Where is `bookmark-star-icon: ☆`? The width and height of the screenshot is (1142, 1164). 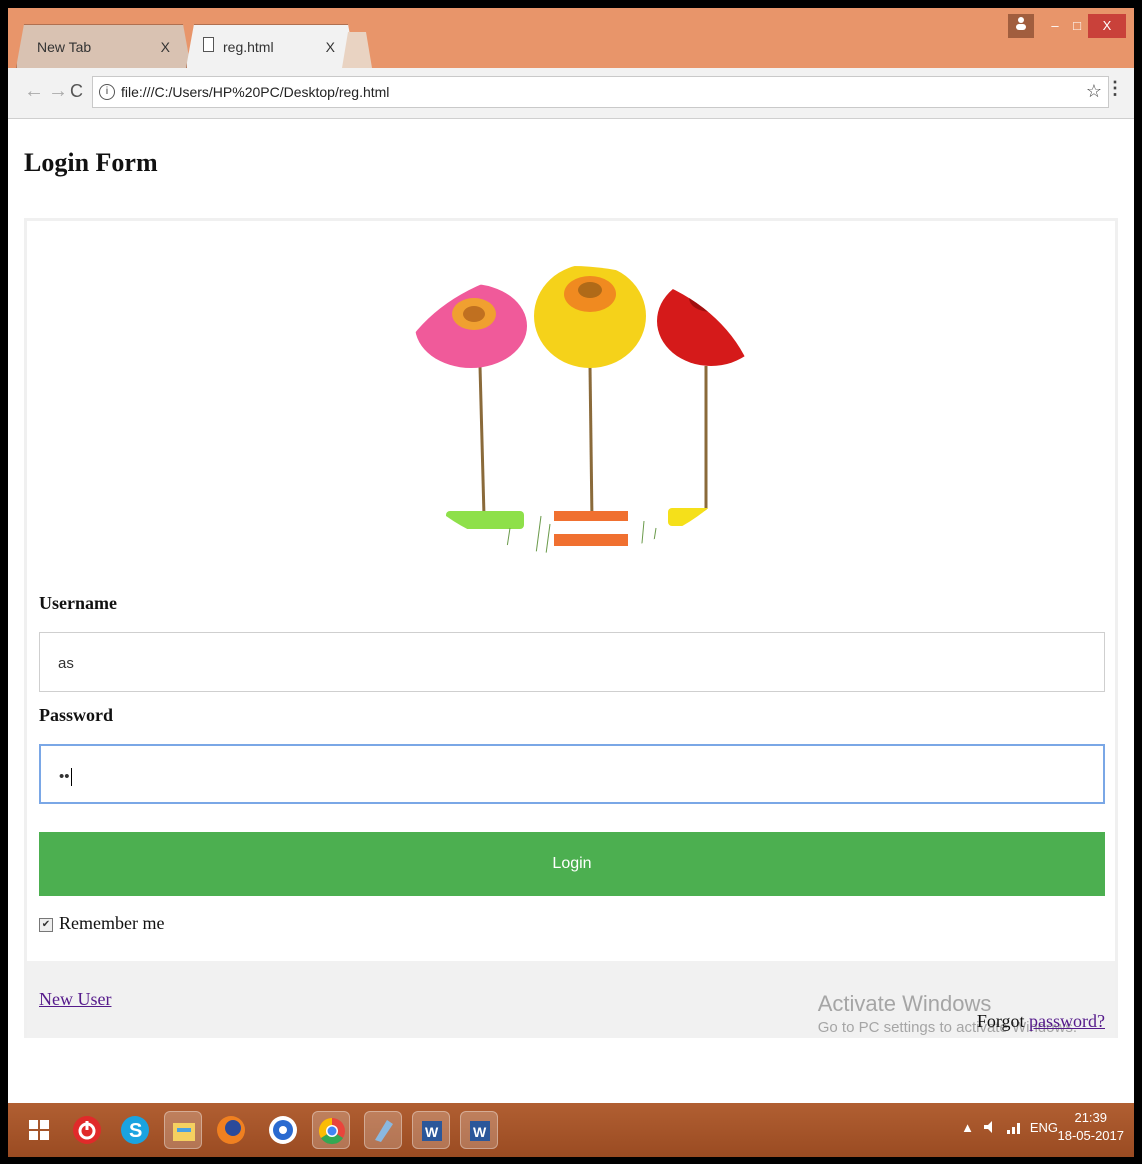 bookmark-star-icon: ☆ is located at coordinates (1094, 91).